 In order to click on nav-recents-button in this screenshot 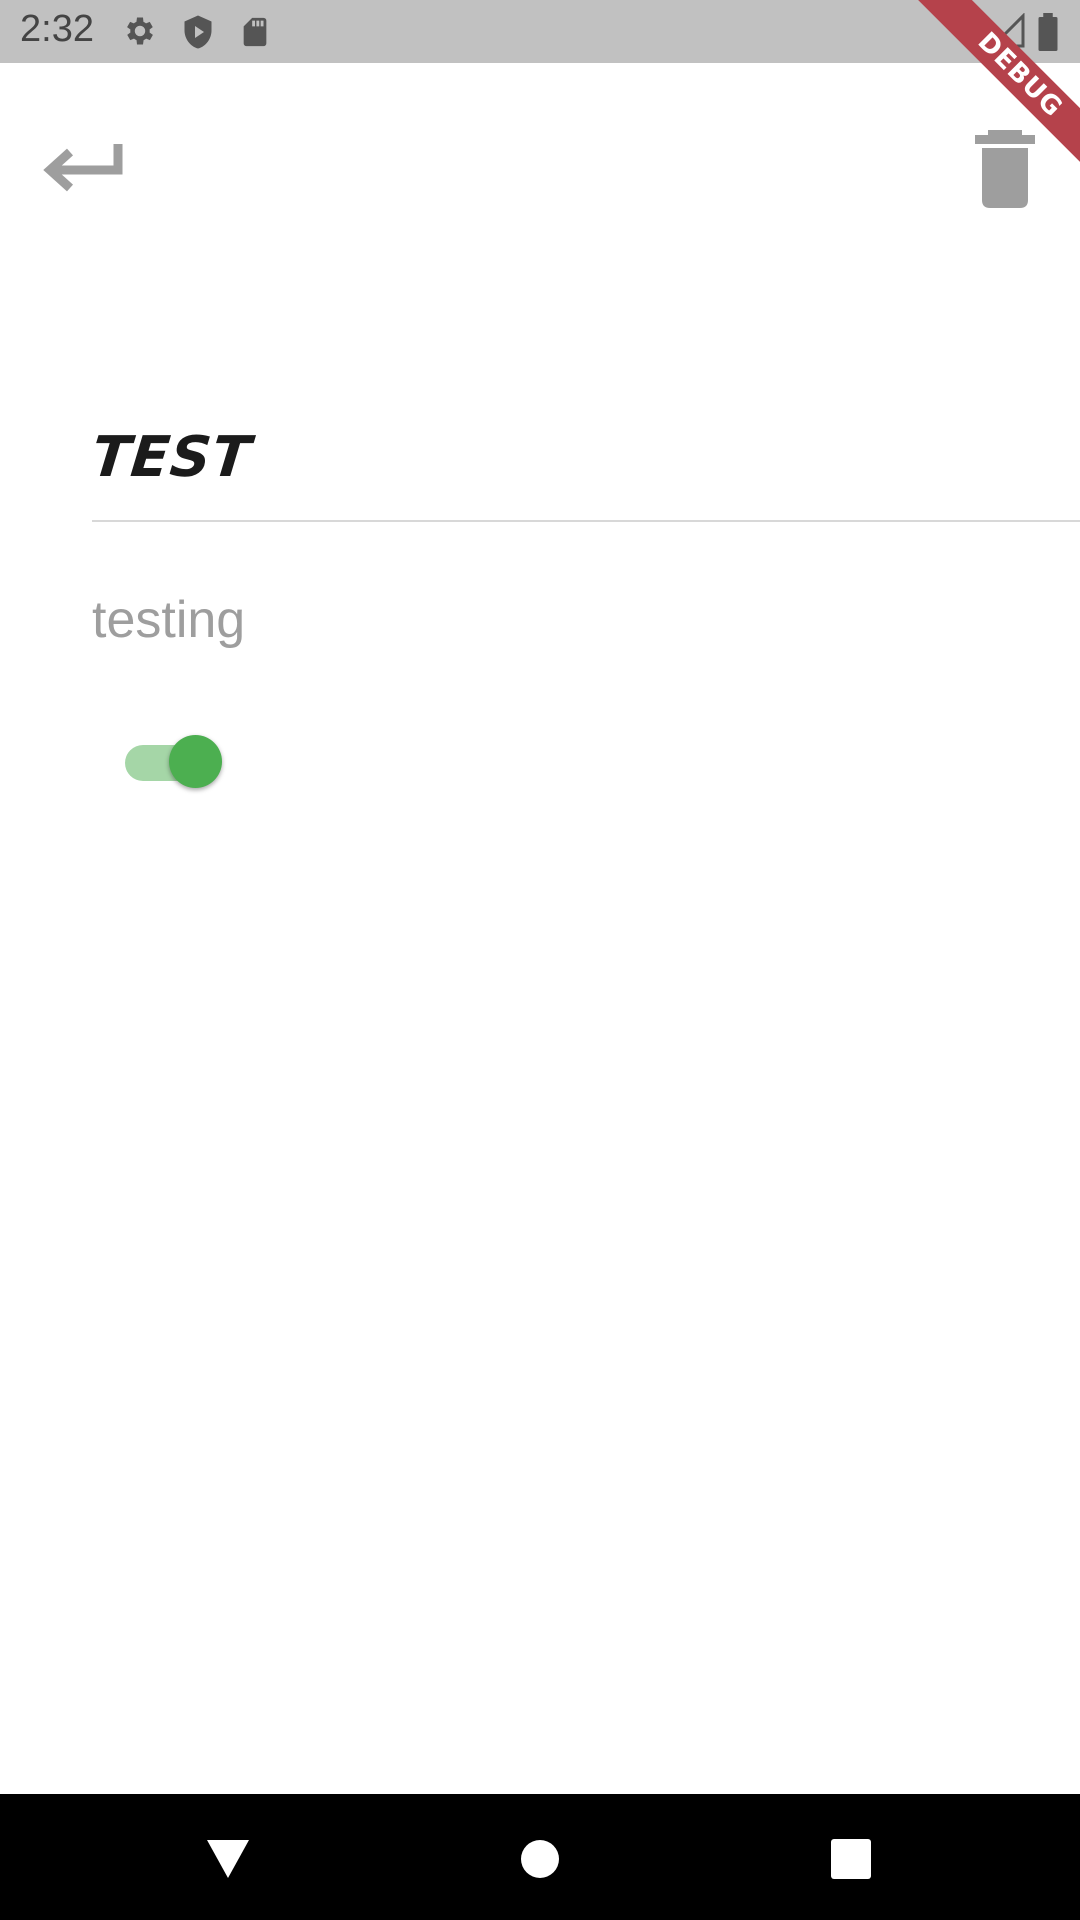, I will do `click(851, 1859)`.